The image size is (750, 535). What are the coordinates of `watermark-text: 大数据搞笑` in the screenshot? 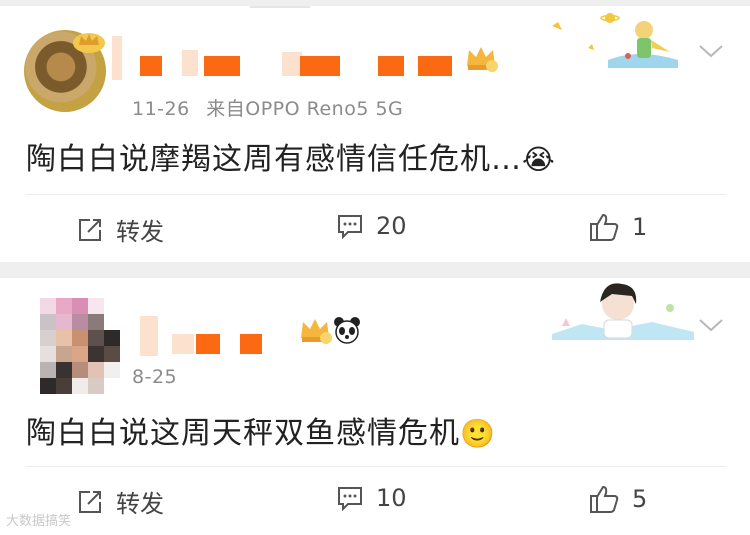 It's located at (39, 521).